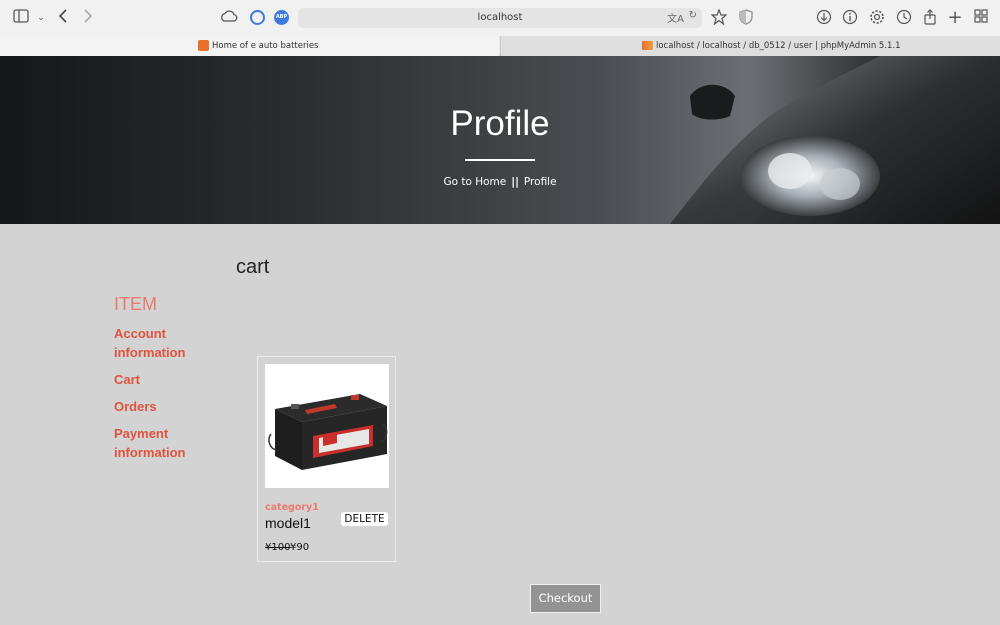 This screenshot has height=625, width=1000. Describe the element at coordinates (257, 17) in the screenshot. I see `extension-icon` at that location.